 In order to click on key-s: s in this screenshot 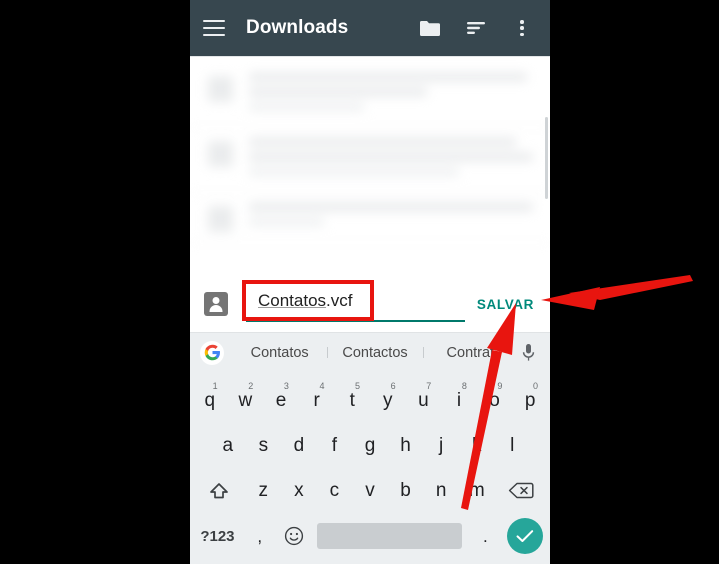, I will do `click(264, 445)`.